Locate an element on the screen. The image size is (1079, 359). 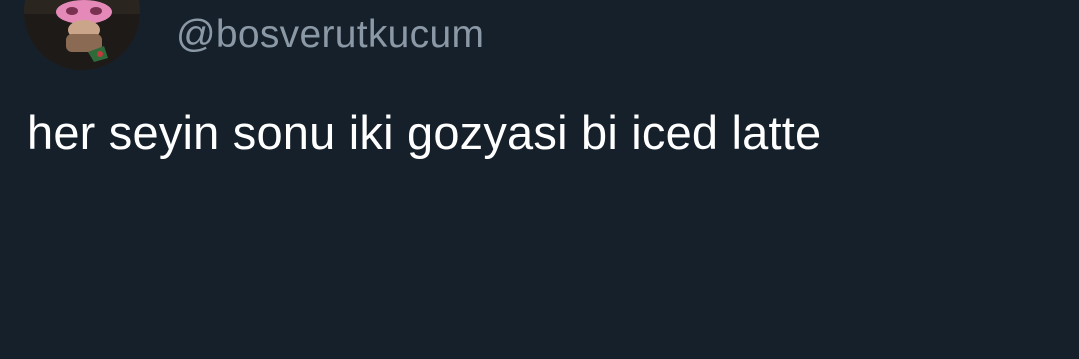
tweet-text: her seyin sonu iki gozyasi bi iced latte is located at coordinates (424, 132).